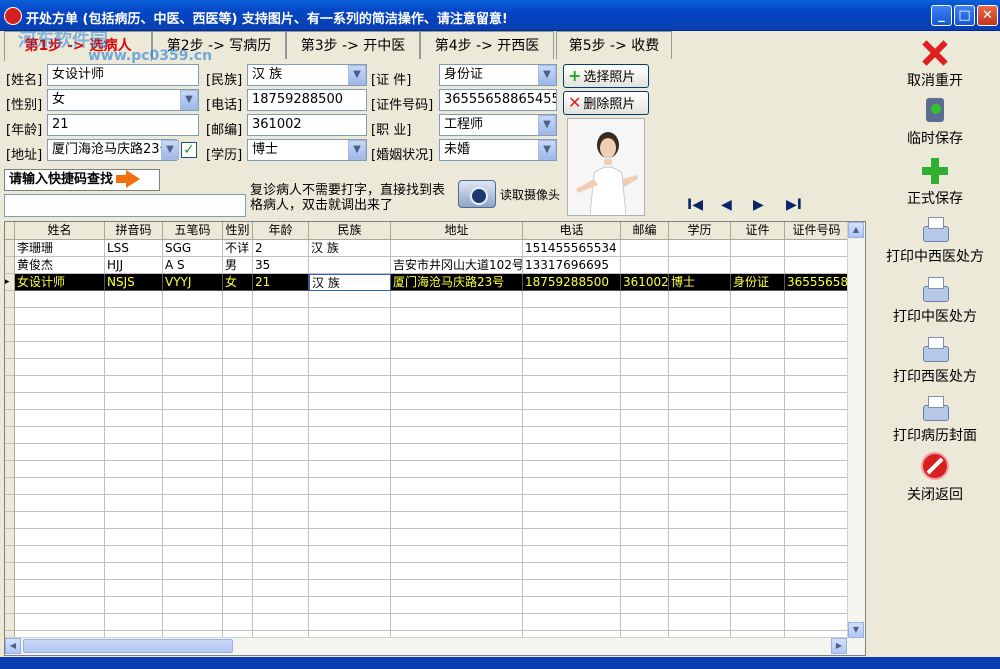  I want to click on table-cell: 不详, so click(238, 248).